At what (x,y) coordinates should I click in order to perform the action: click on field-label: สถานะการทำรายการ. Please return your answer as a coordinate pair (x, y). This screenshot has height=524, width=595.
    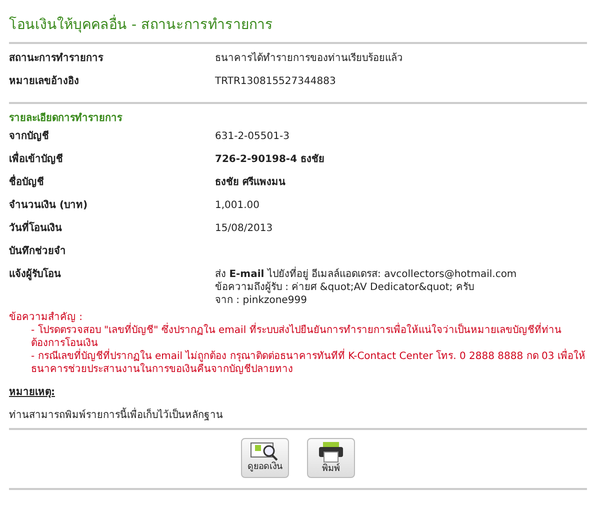
    Looking at the image, I should click on (56, 58).